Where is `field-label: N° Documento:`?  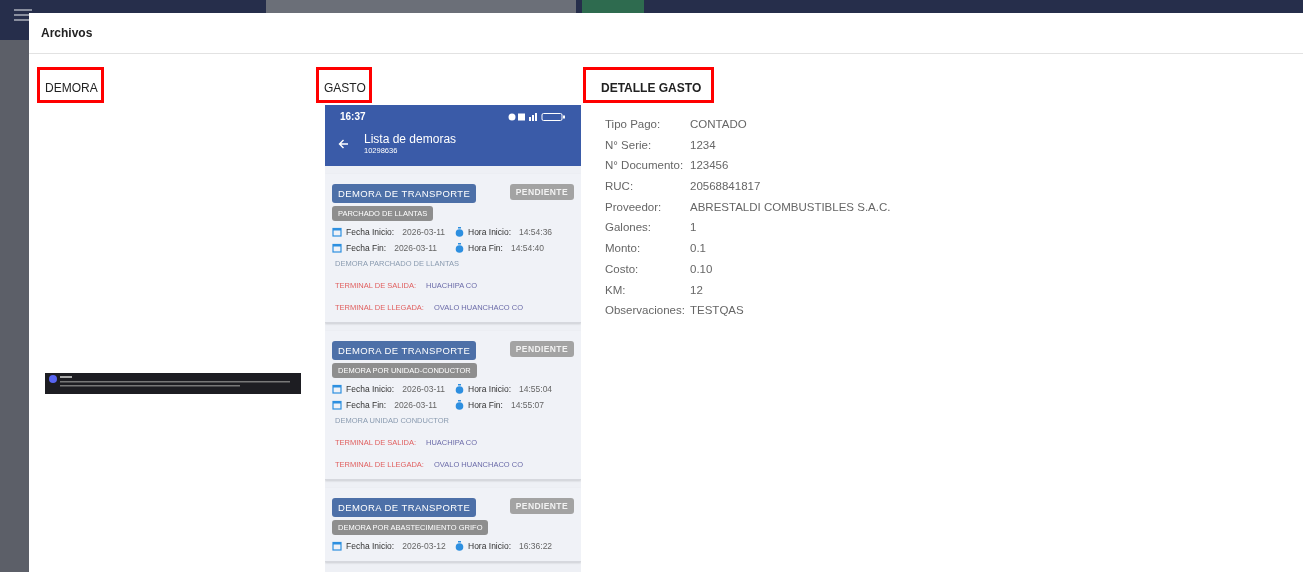
field-label: N° Documento: is located at coordinates (645, 165).